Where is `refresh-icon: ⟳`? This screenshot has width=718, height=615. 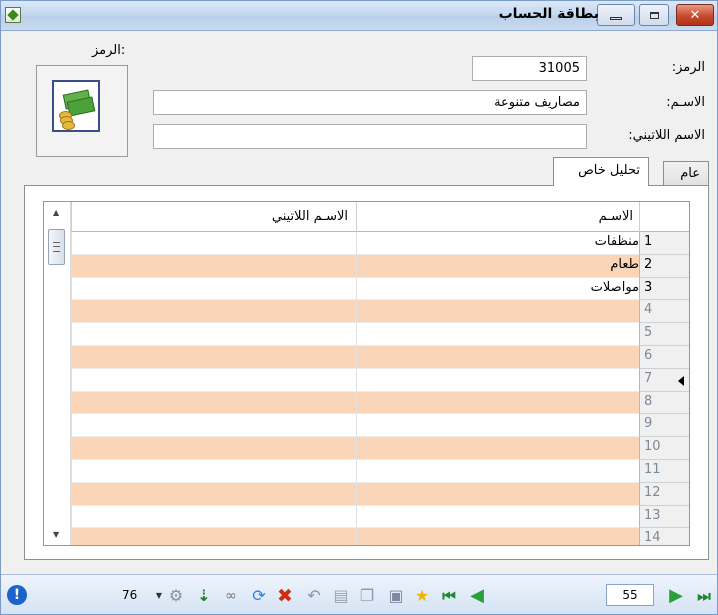 refresh-icon: ⟳ is located at coordinates (259, 596).